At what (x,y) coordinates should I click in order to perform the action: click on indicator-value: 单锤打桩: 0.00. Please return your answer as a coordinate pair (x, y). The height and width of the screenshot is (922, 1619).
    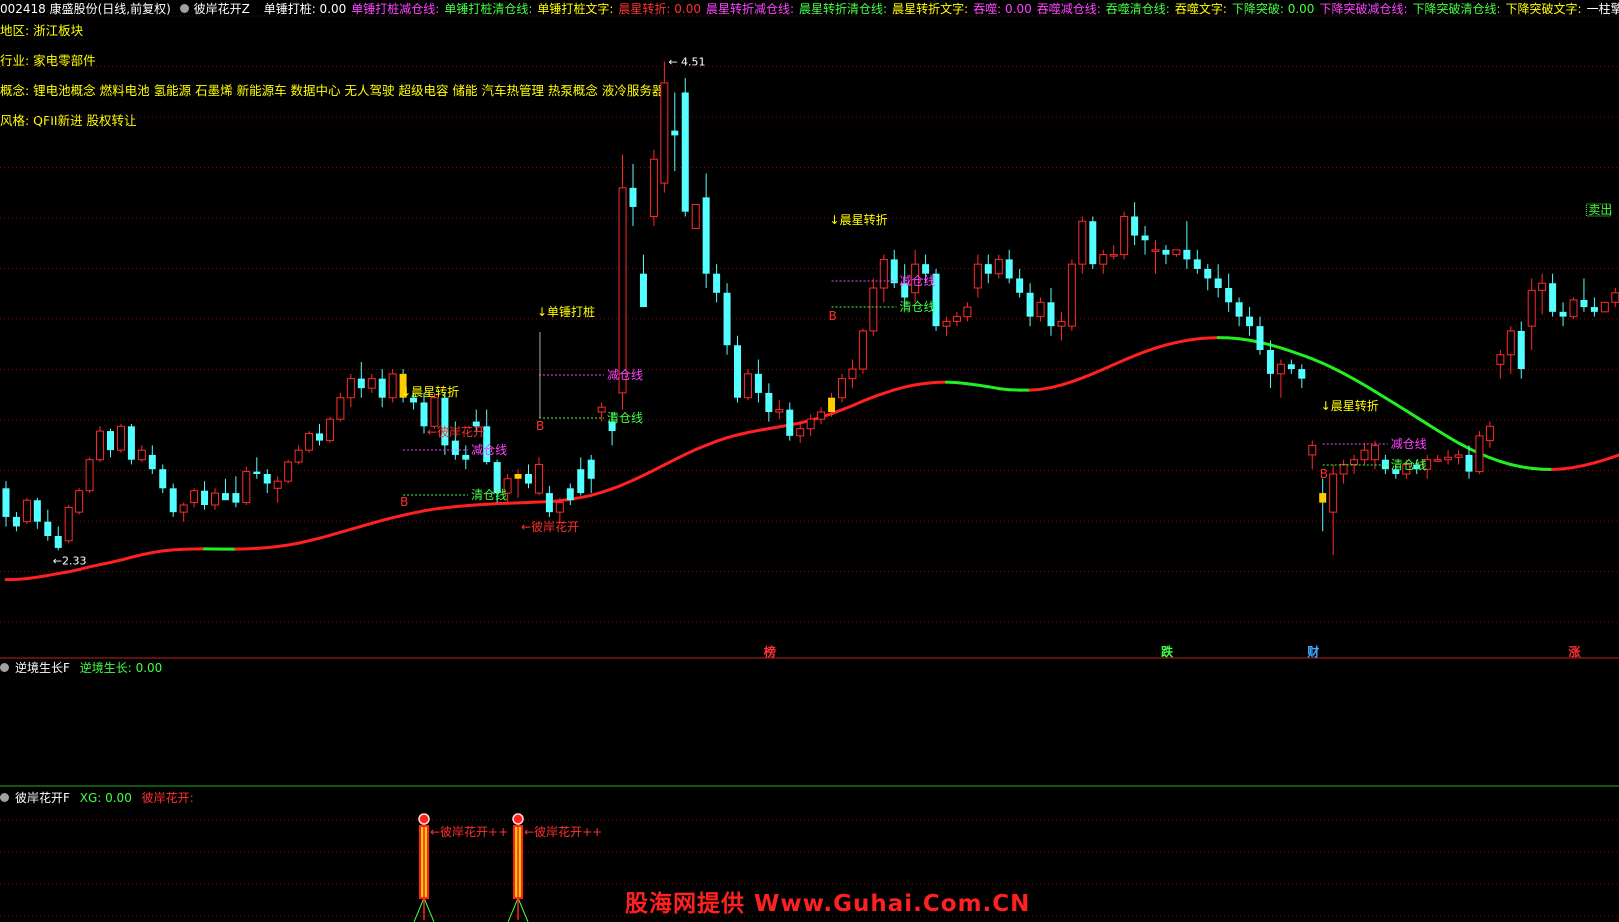
    Looking at the image, I should click on (305, 9).